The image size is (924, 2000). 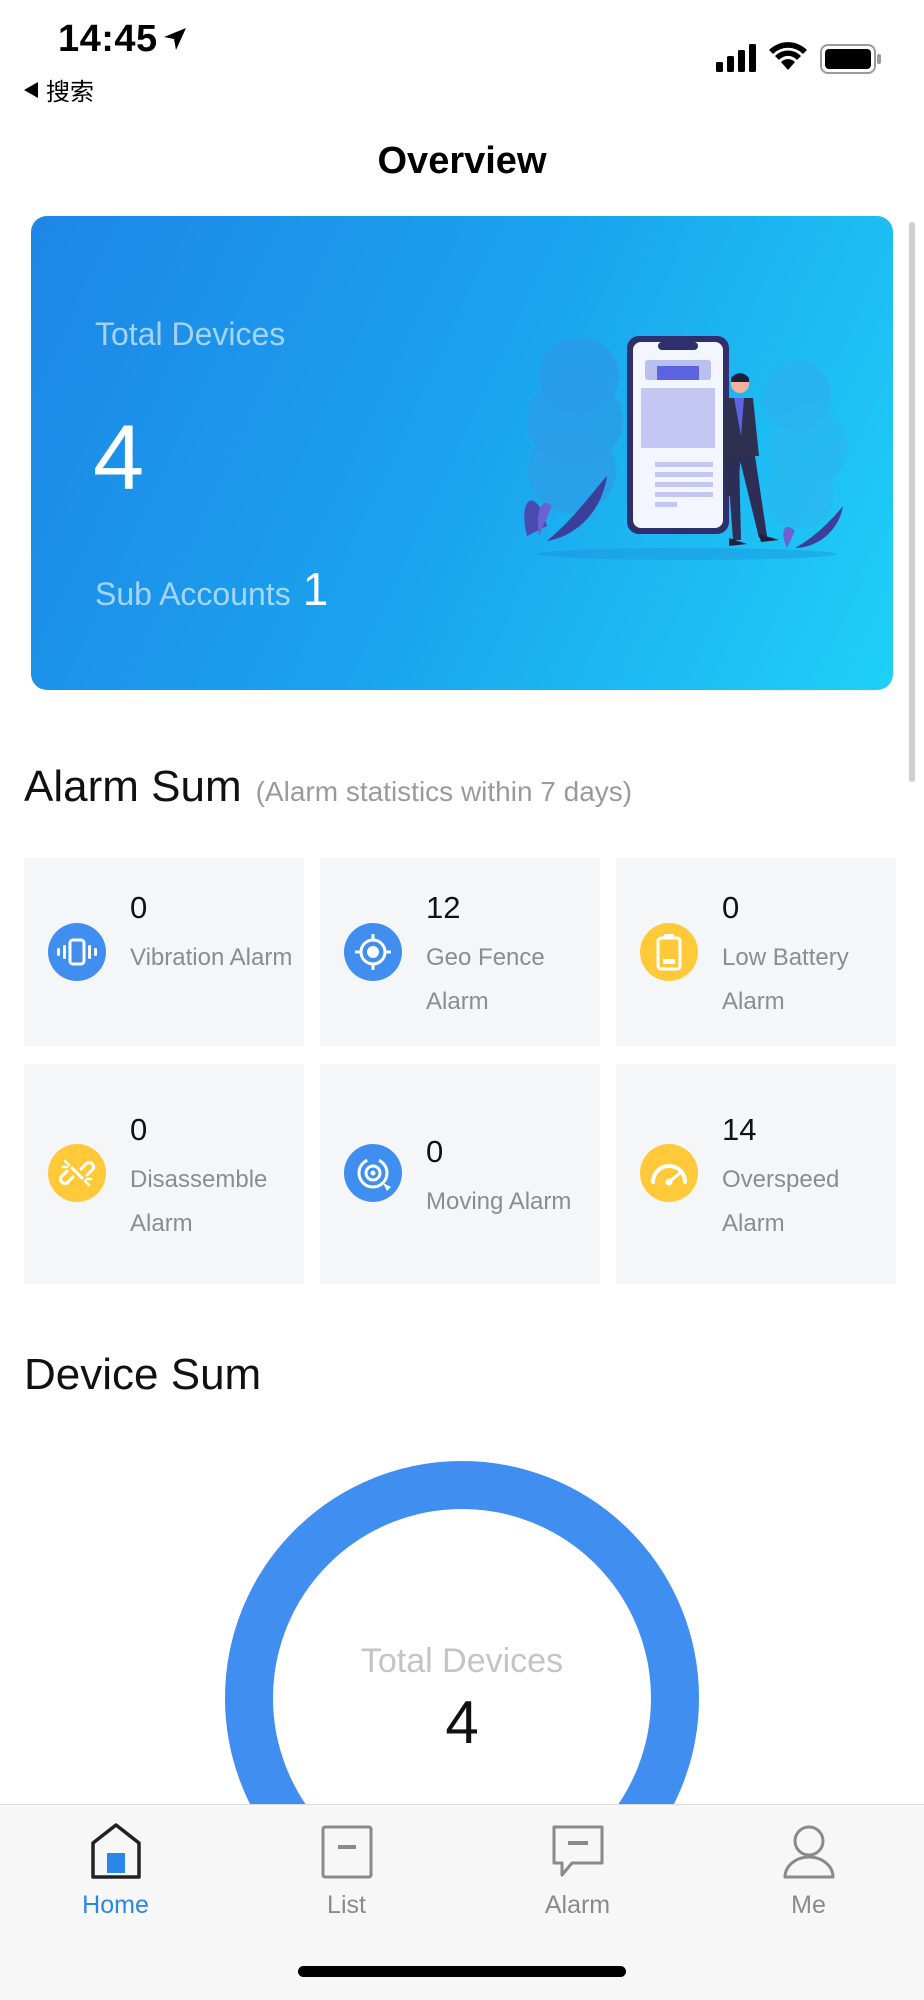 What do you see at coordinates (788, 56) in the screenshot?
I see `wifi-icon` at bounding box center [788, 56].